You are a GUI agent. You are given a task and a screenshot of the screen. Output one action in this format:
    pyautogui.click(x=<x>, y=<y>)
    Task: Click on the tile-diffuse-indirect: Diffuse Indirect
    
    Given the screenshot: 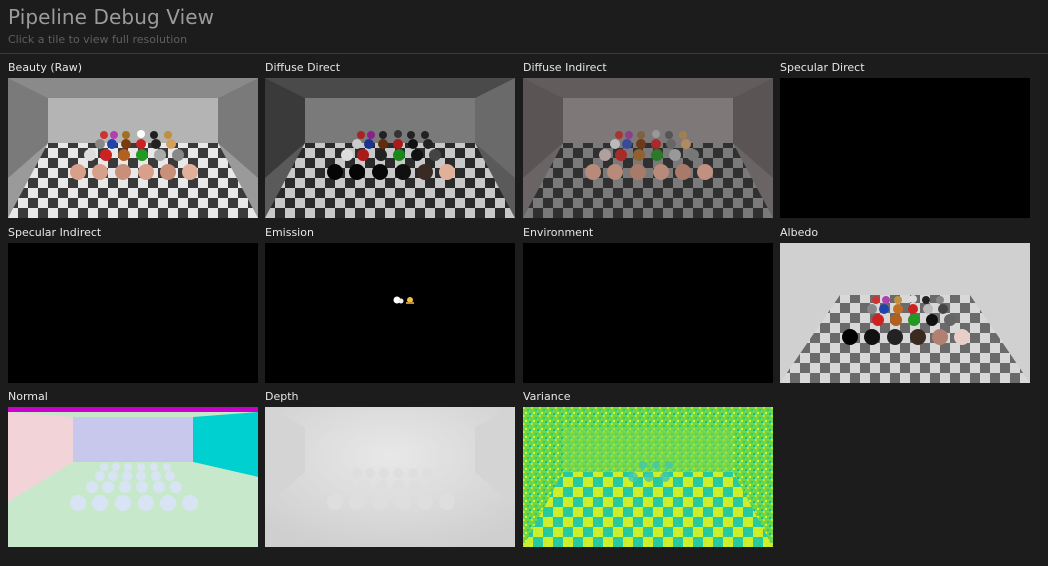 What is the action you would take?
    pyautogui.click(x=648, y=140)
    